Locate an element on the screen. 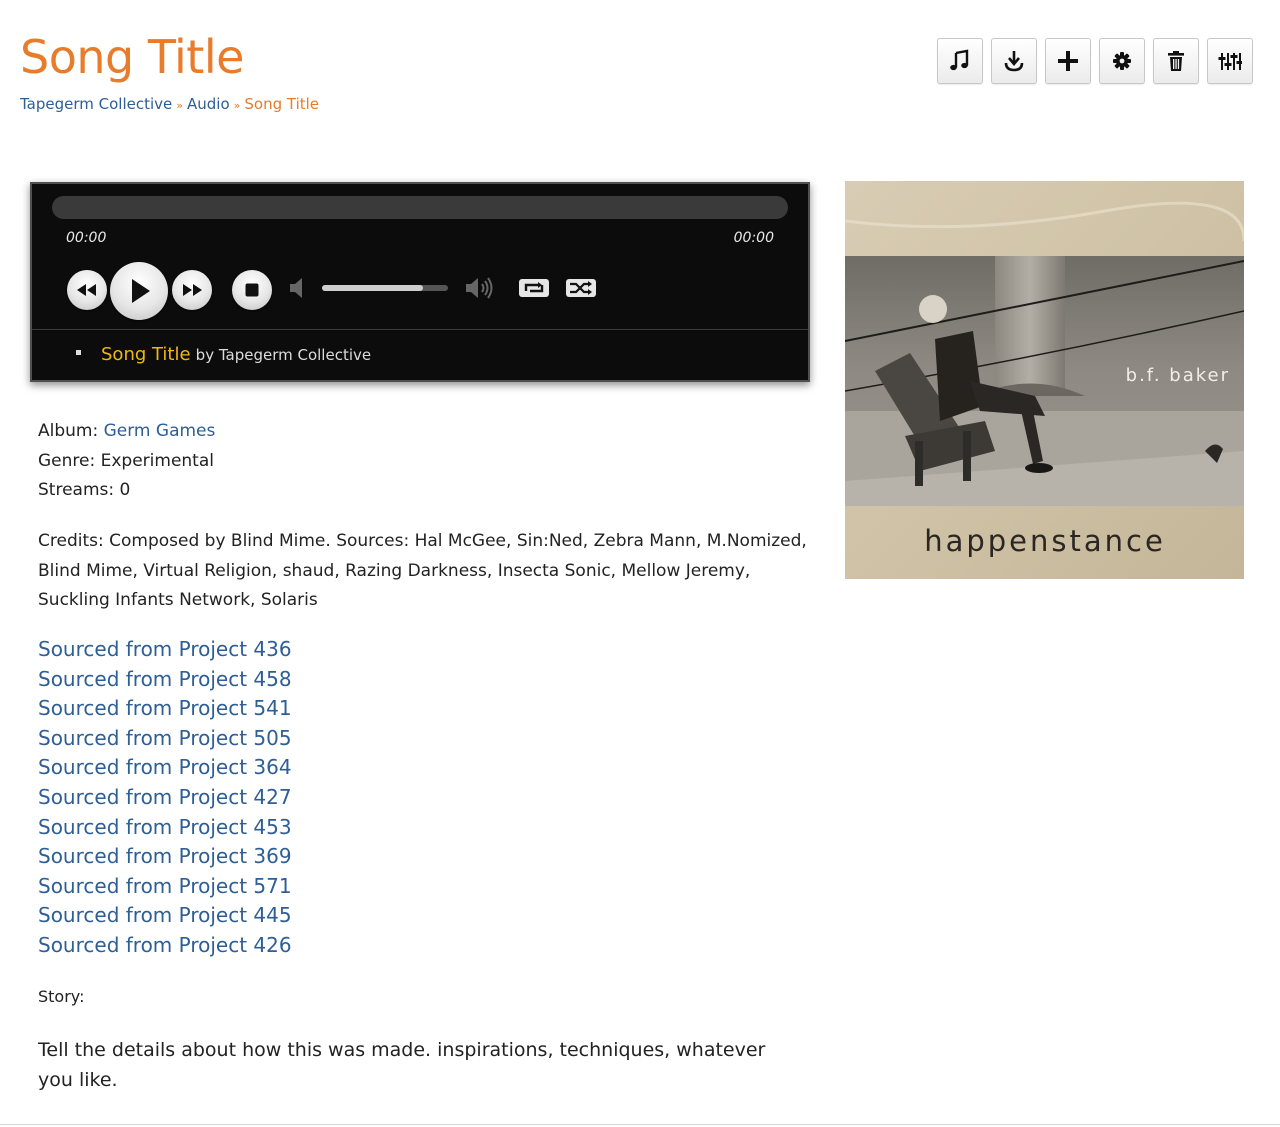 The width and height of the screenshot is (1280, 1127). genre-row: Genre: Experimental is located at coordinates (126, 462).